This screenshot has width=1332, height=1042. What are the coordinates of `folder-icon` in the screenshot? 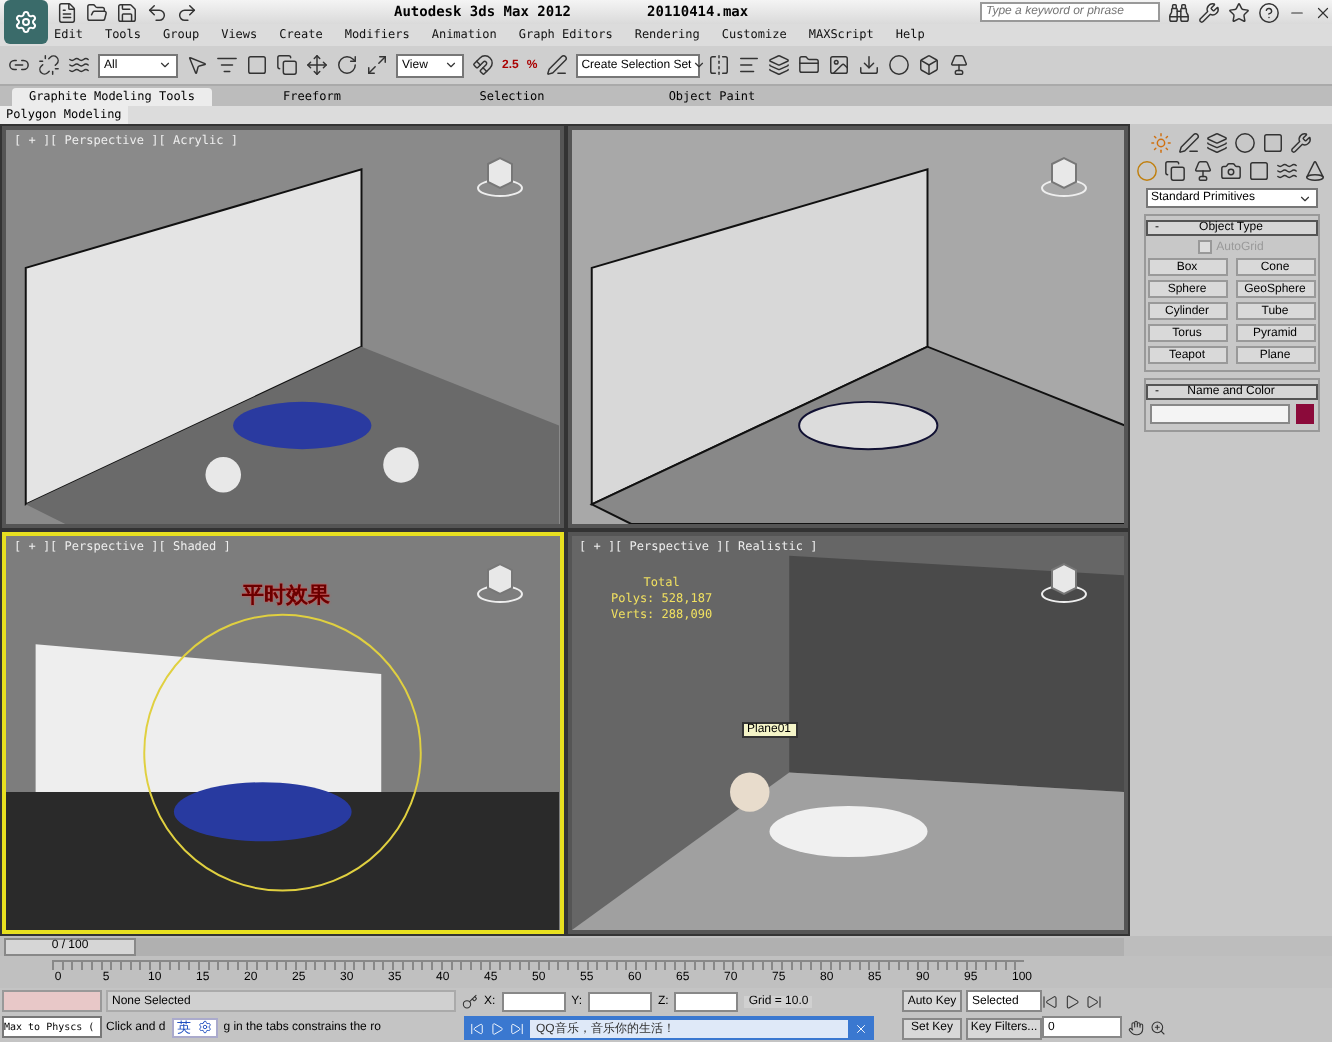 It's located at (808, 65).